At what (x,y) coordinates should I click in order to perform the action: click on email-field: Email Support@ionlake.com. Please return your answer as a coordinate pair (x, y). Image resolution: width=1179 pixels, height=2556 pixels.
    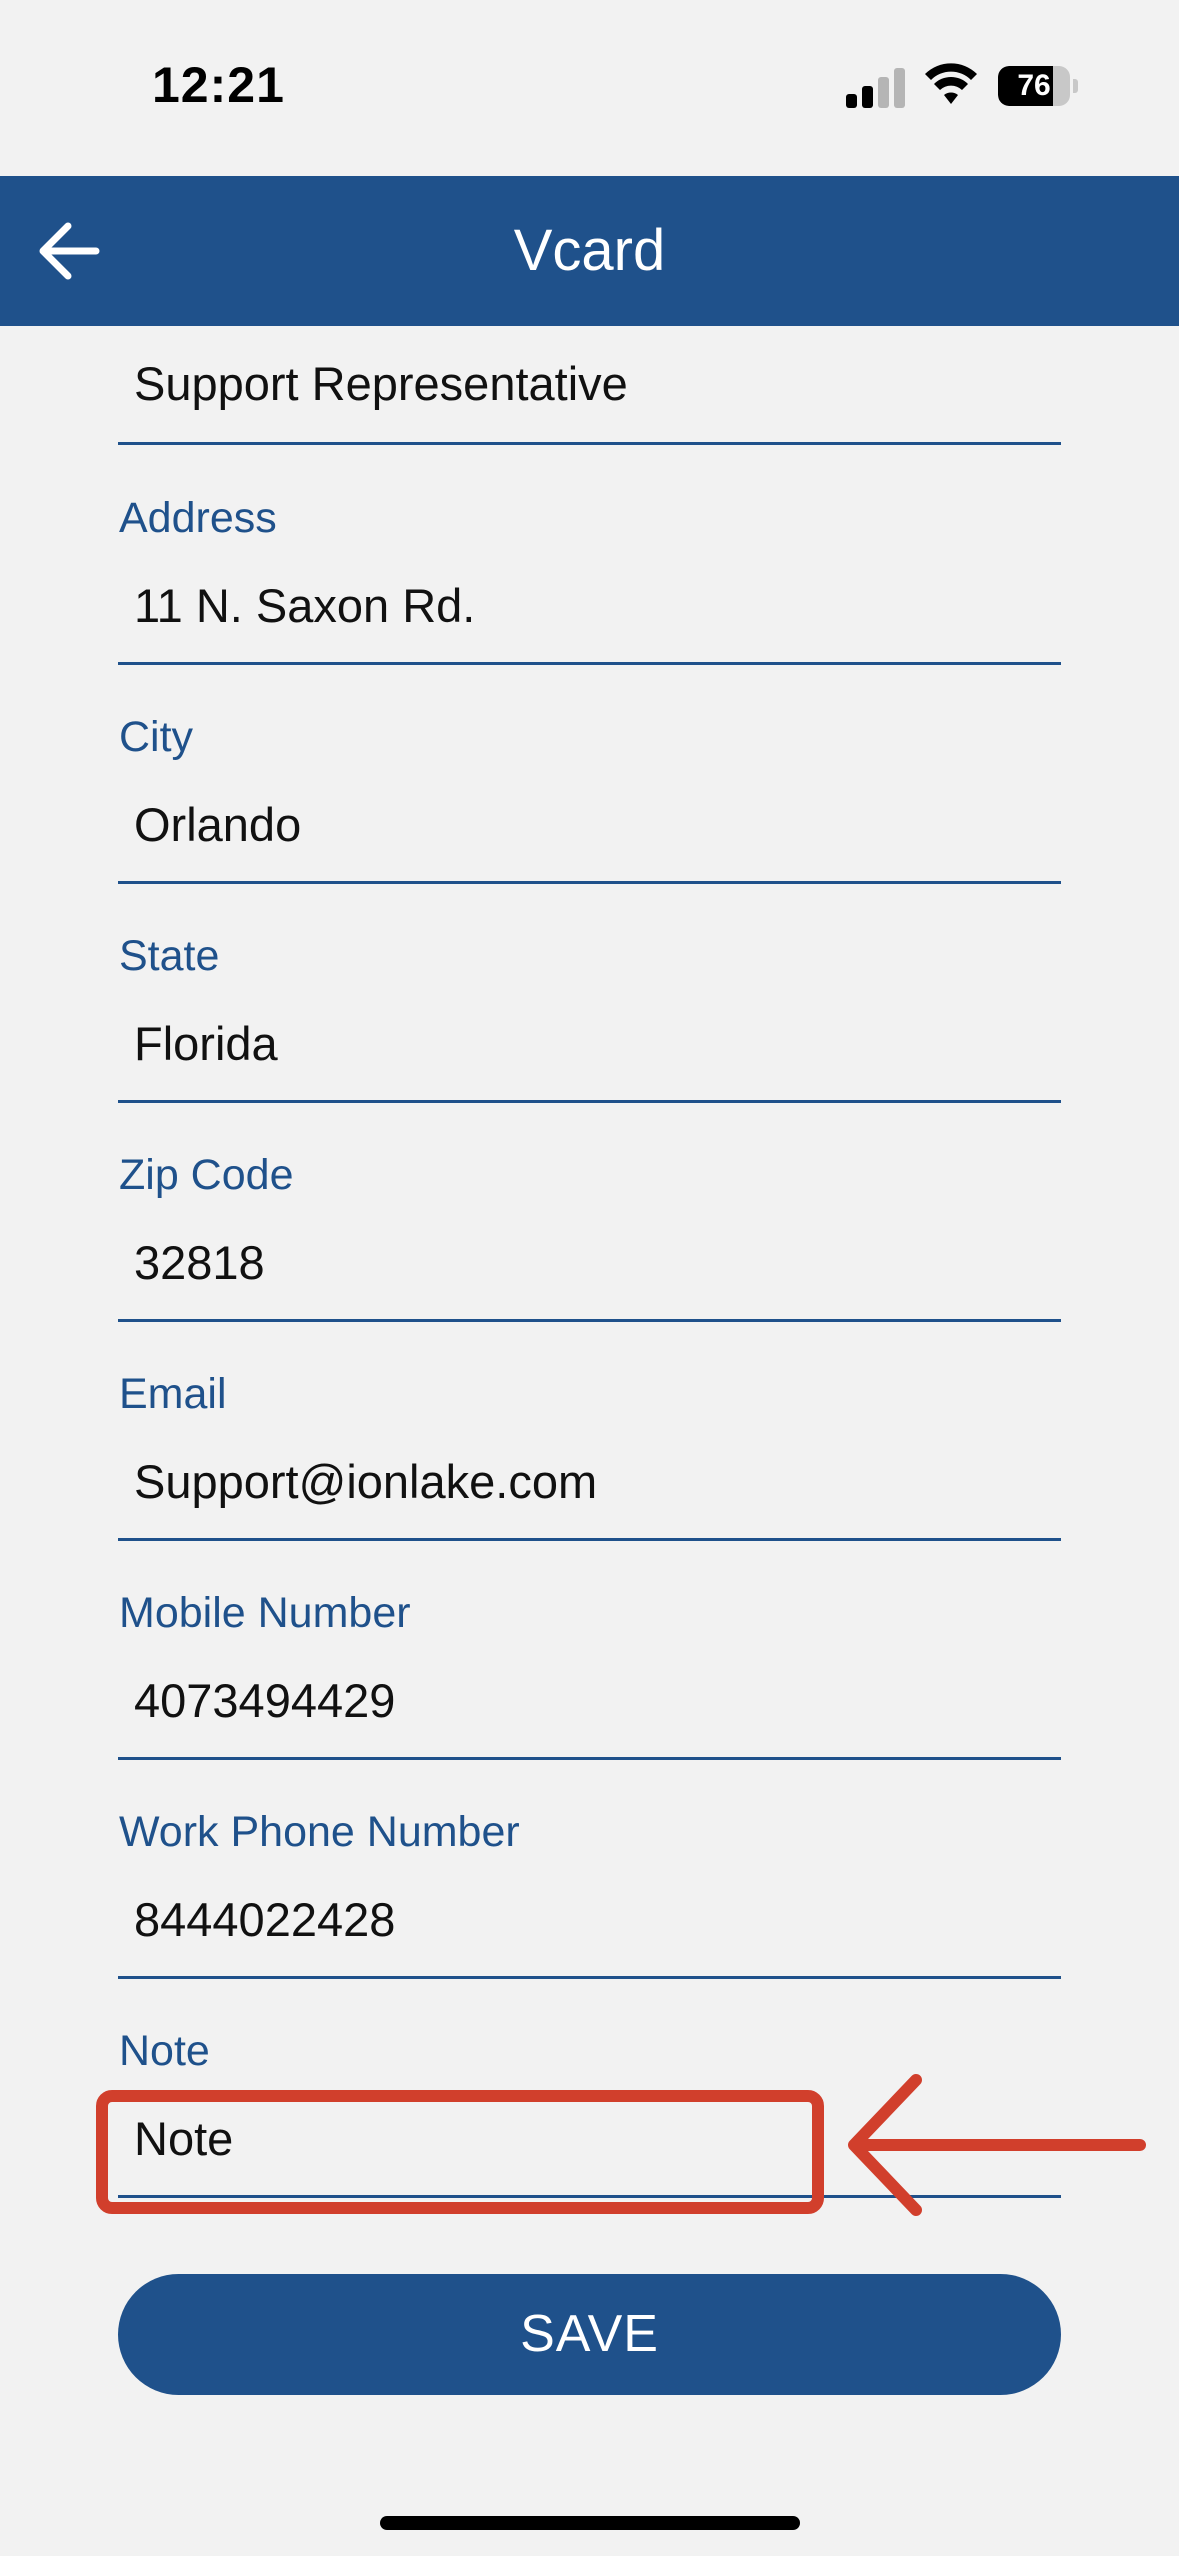
    Looking at the image, I should click on (589, 1432).